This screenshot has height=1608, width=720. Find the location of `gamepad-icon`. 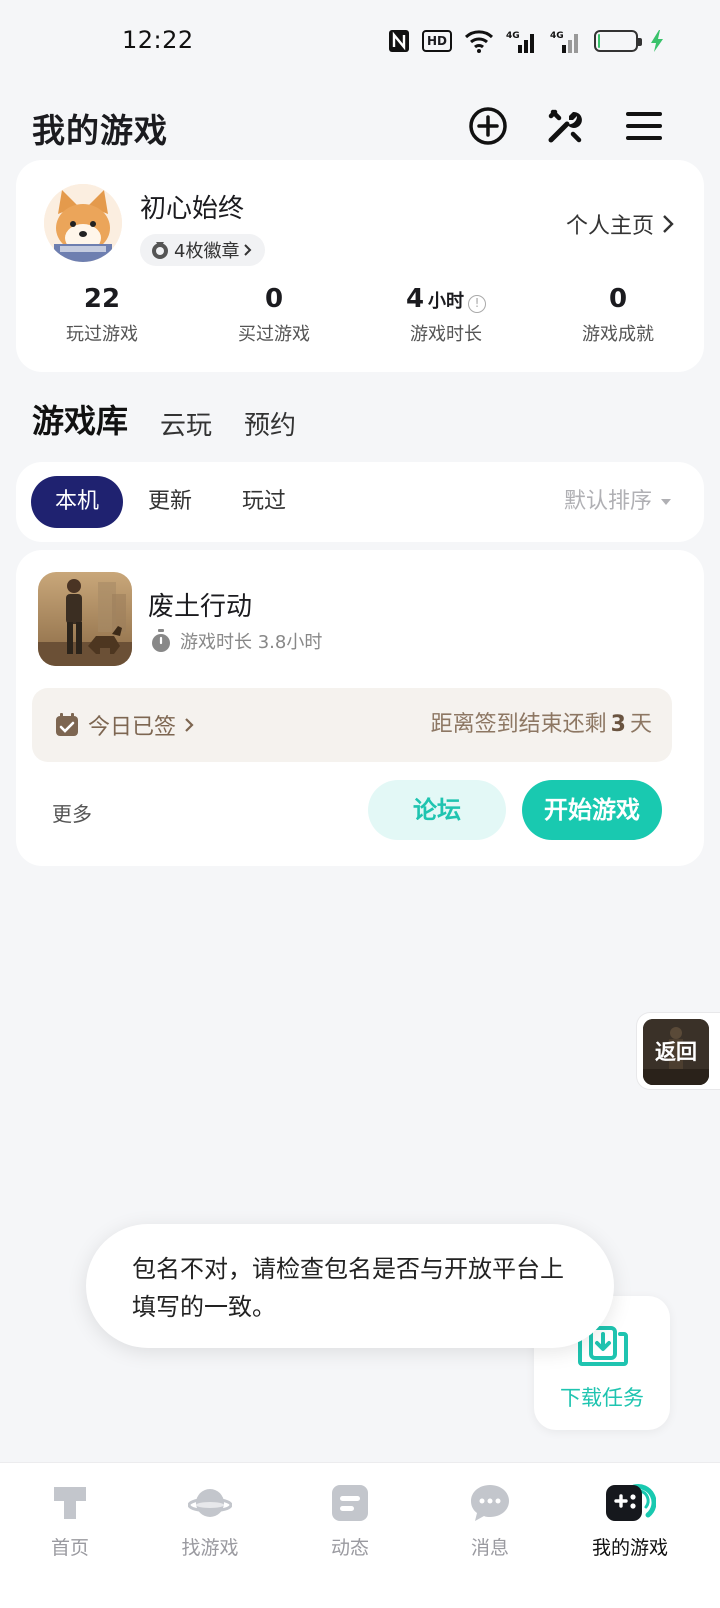

gamepad-icon is located at coordinates (631, 1502).